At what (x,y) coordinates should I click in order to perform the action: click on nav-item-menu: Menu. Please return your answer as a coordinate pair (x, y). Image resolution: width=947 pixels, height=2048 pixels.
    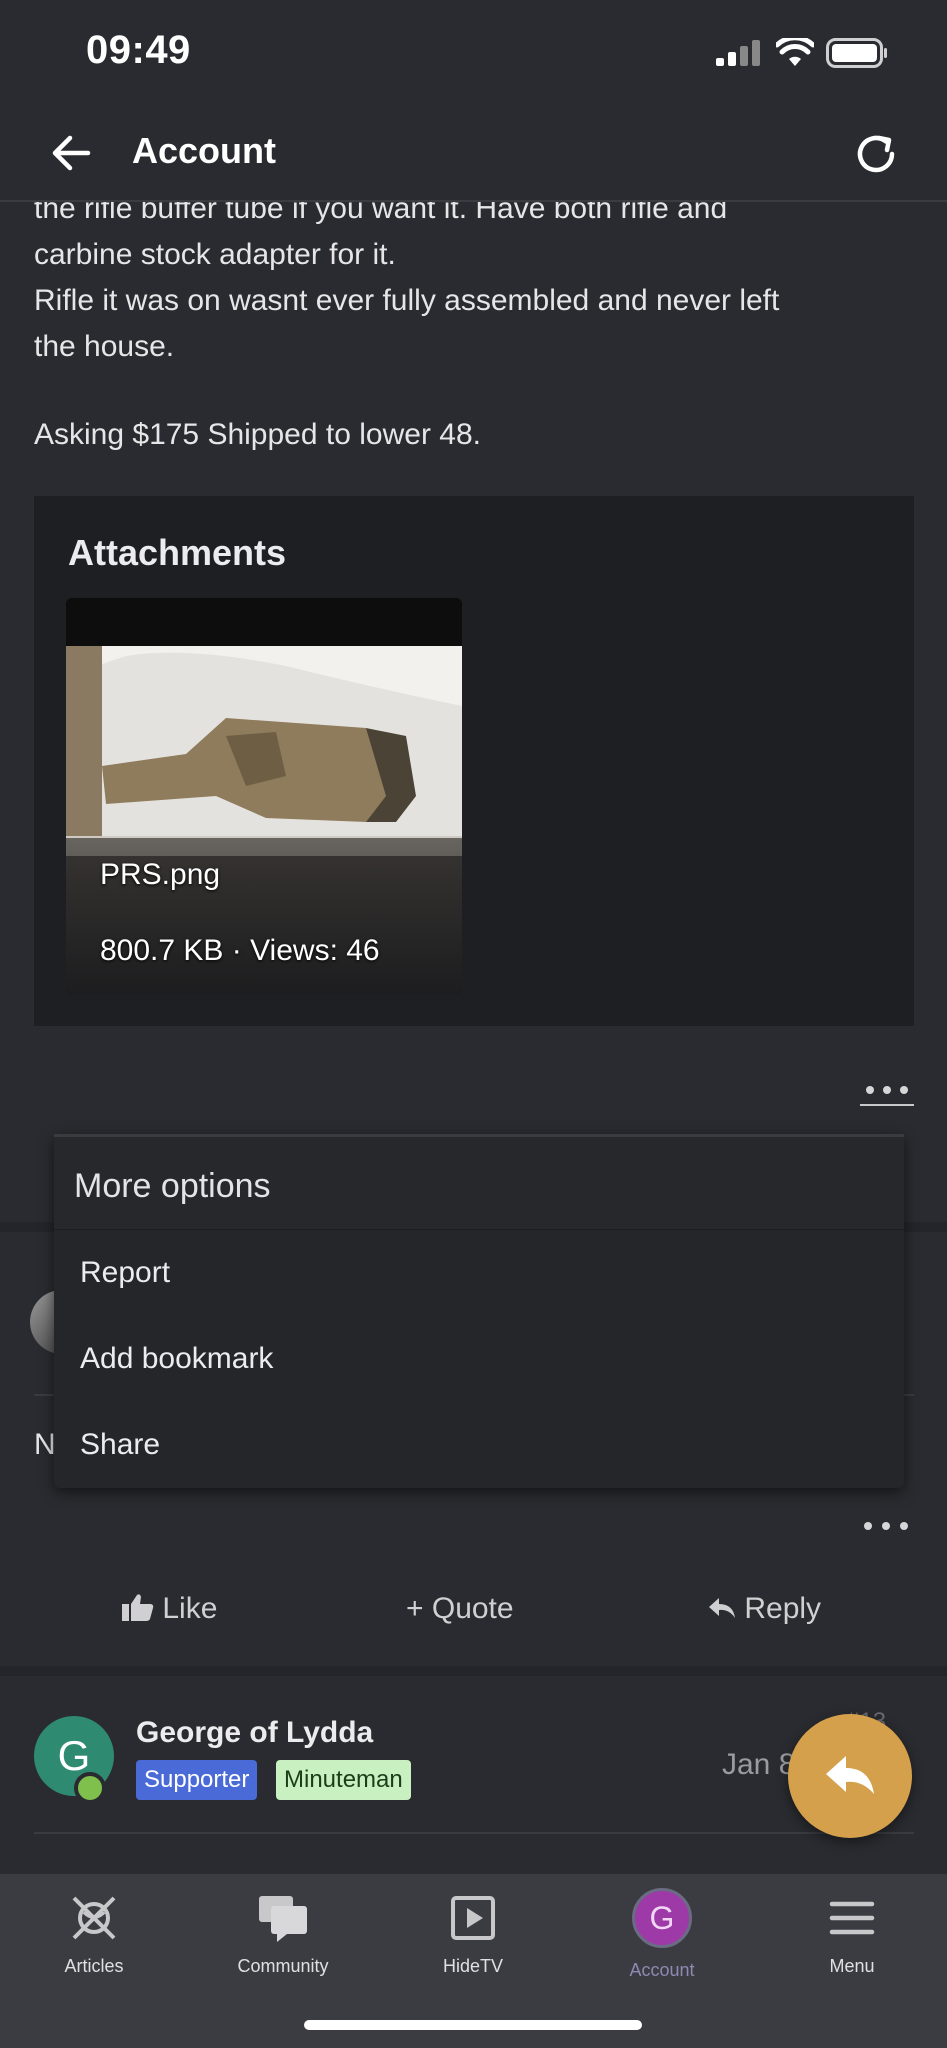
    Looking at the image, I should click on (852, 1934).